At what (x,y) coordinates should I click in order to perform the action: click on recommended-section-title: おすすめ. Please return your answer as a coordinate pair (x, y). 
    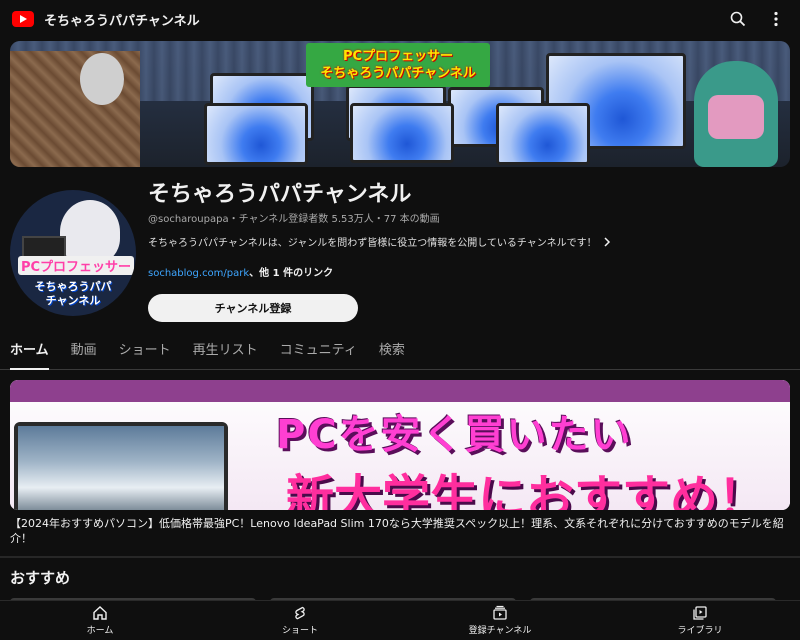
    Looking at the image, I should click on (40, 578).